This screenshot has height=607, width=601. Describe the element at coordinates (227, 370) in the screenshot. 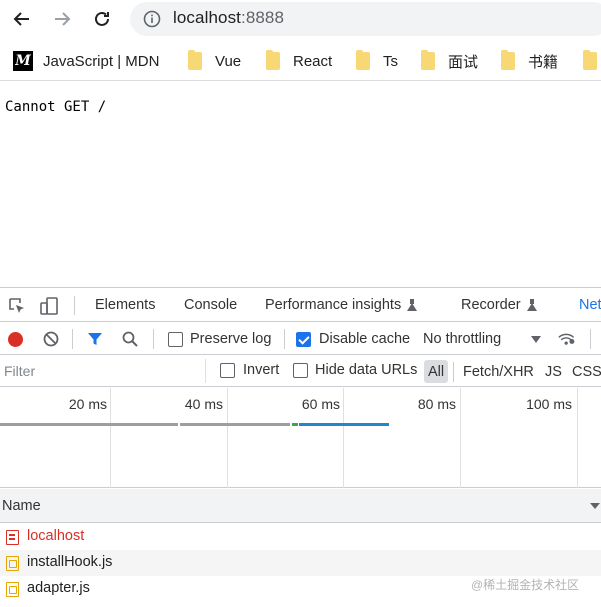

I see `invert-checkbox` at that location.